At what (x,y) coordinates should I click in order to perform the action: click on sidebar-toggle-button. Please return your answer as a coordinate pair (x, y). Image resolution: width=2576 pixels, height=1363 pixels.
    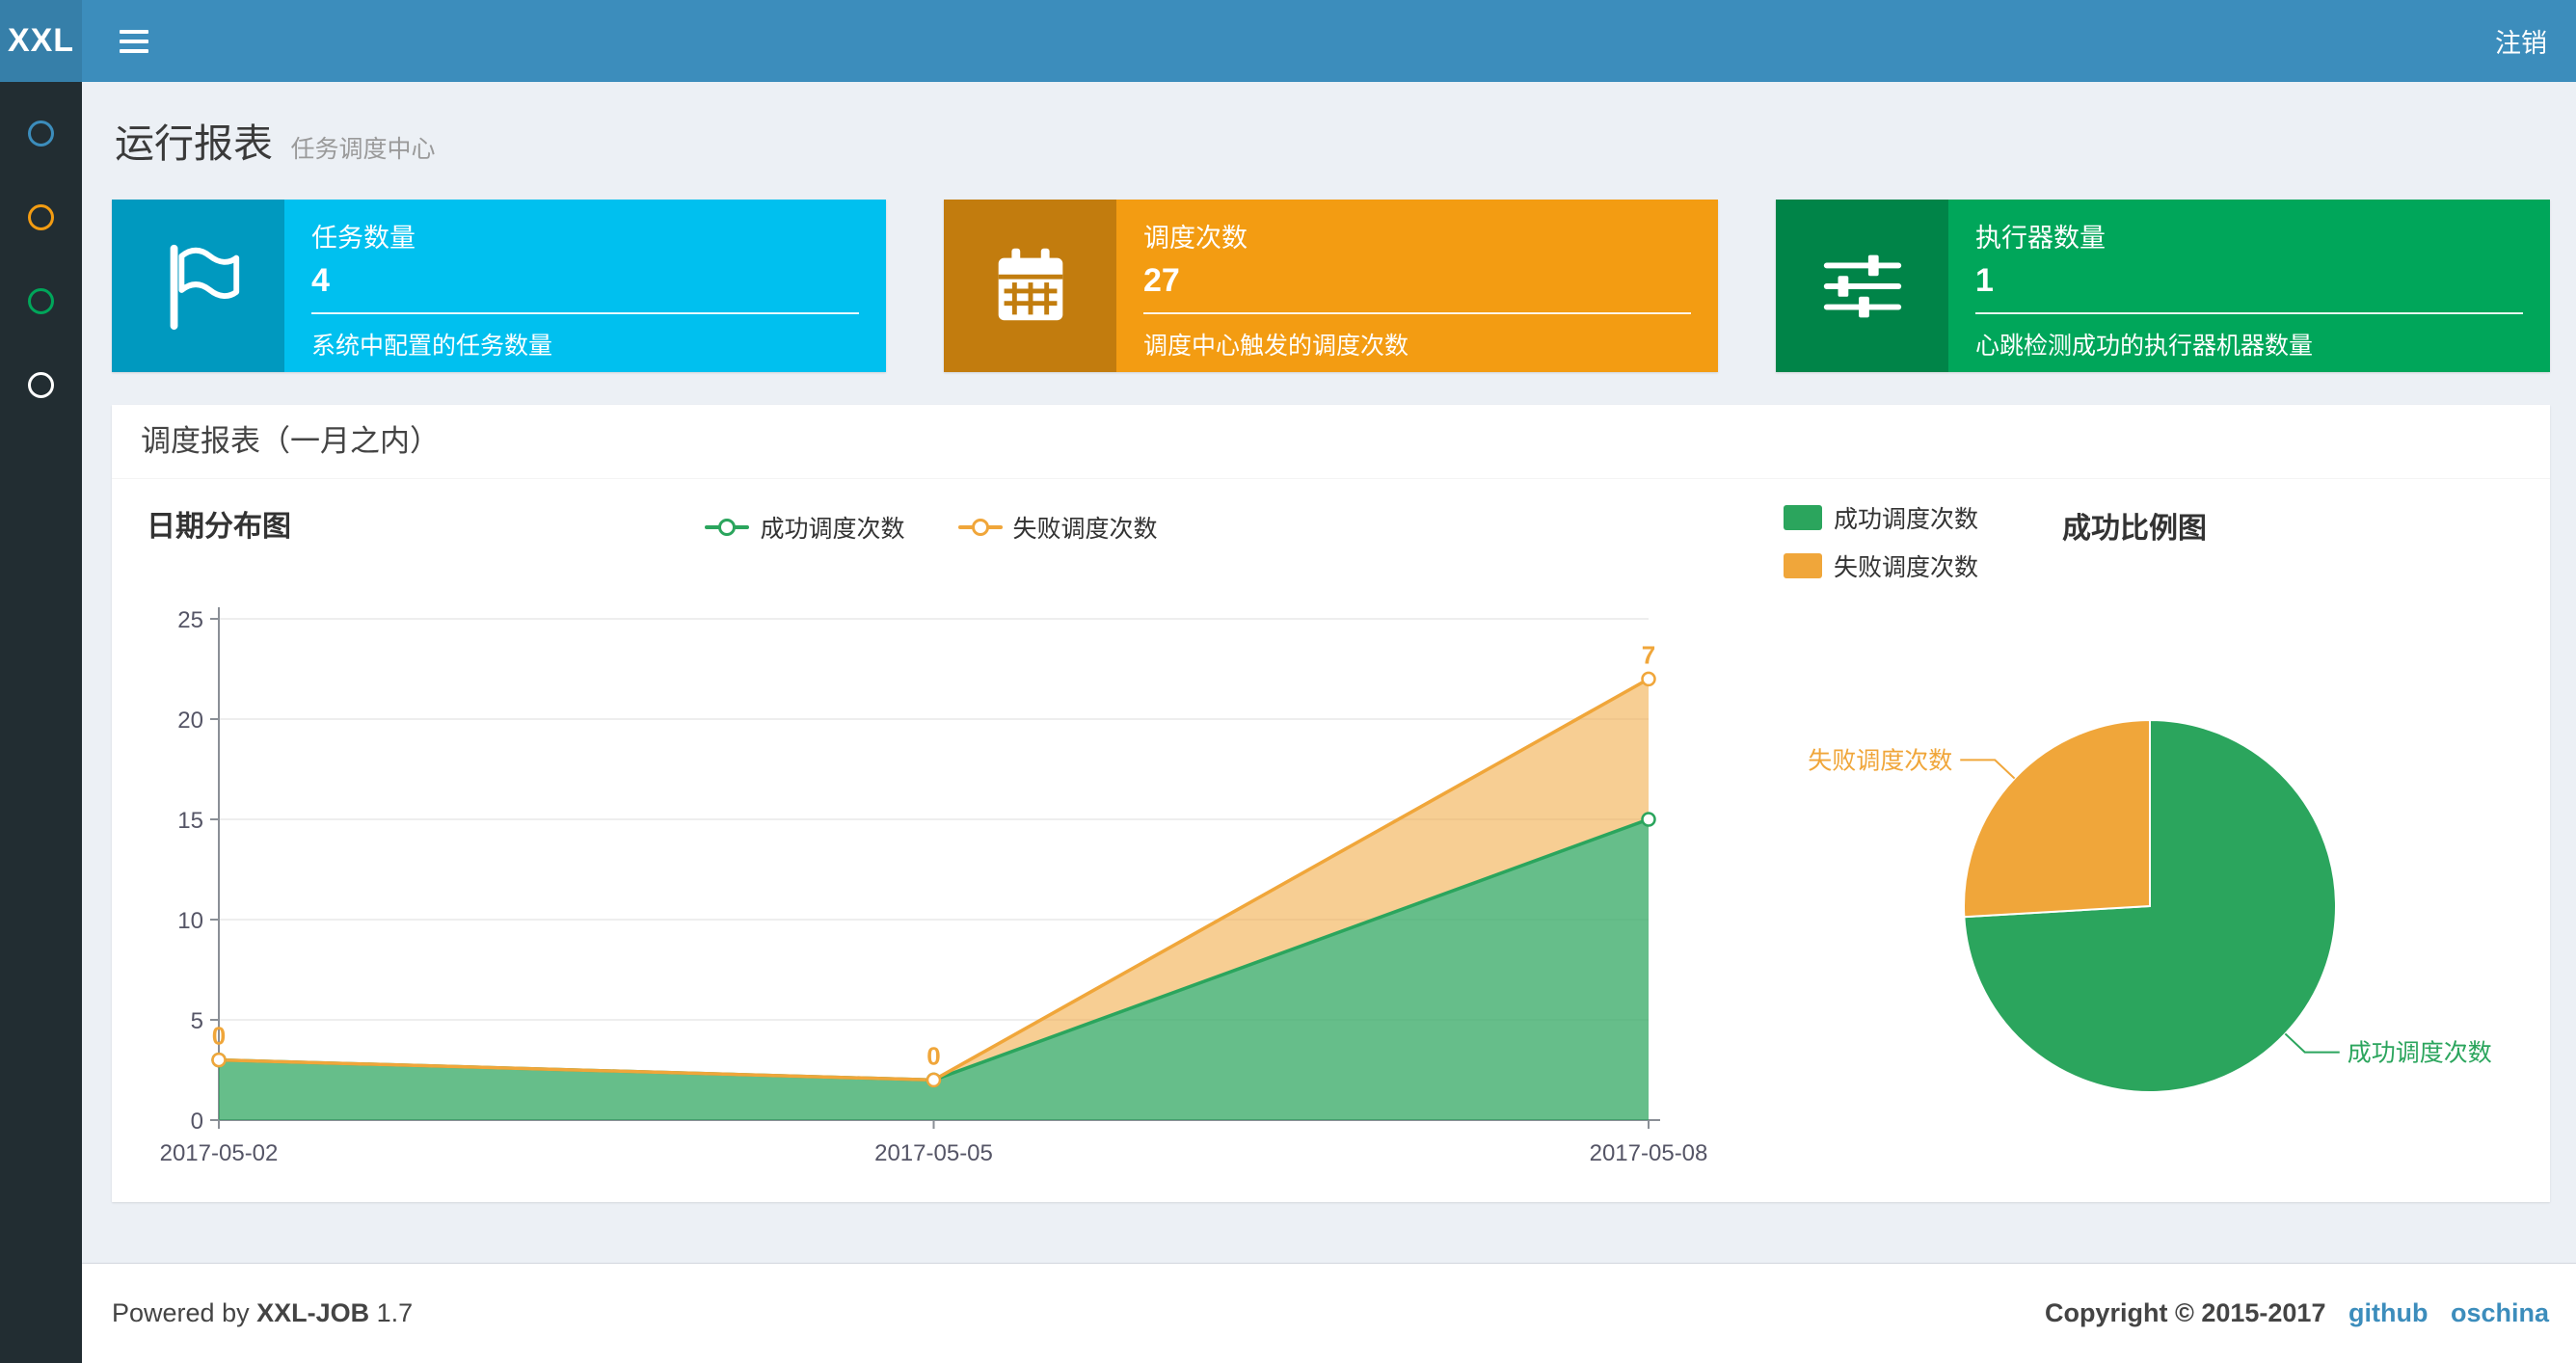
    Looking at the image, I should click on (134, 41).